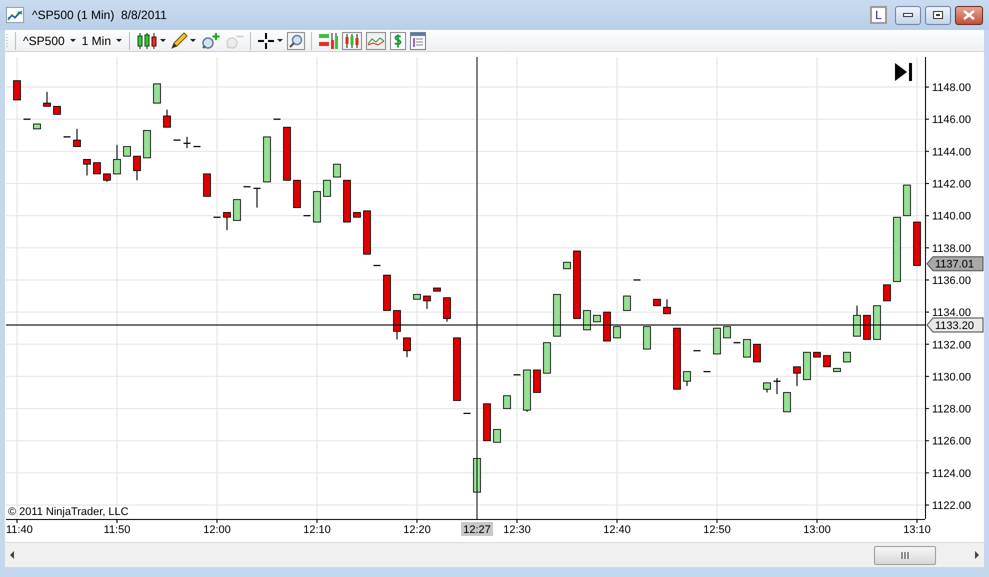  Describe the element at coordinates (418, 41) in the screenshot. I see `properties-button` at that location.